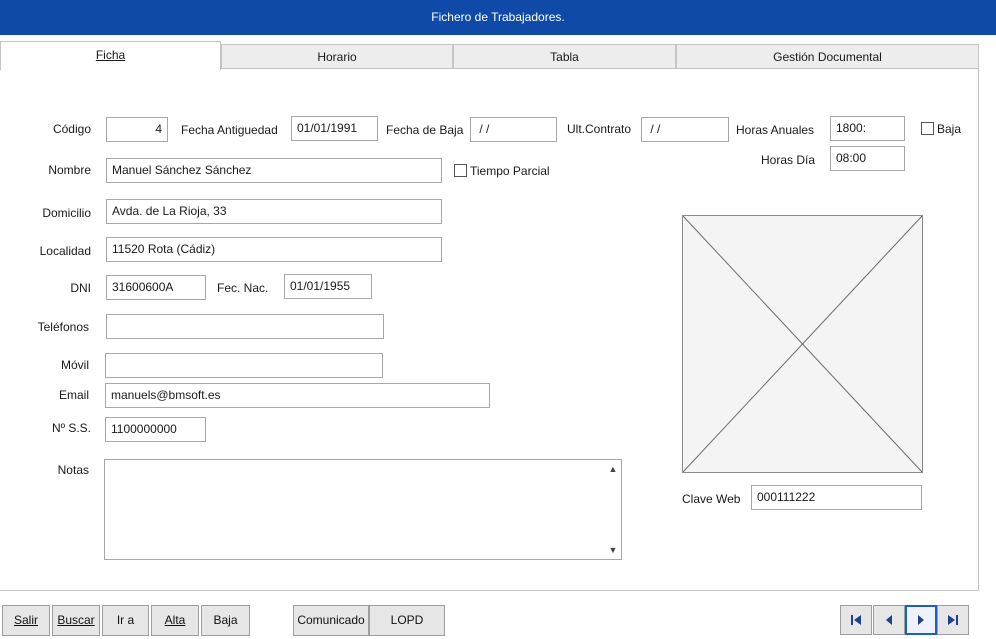 Image resolution: width=996 pixels, height=639 pixels. What do you see at coordinates (613, 469) in the screenshot?
I see `scroll-up-icon: ▲` at bounding box center [613, 469].